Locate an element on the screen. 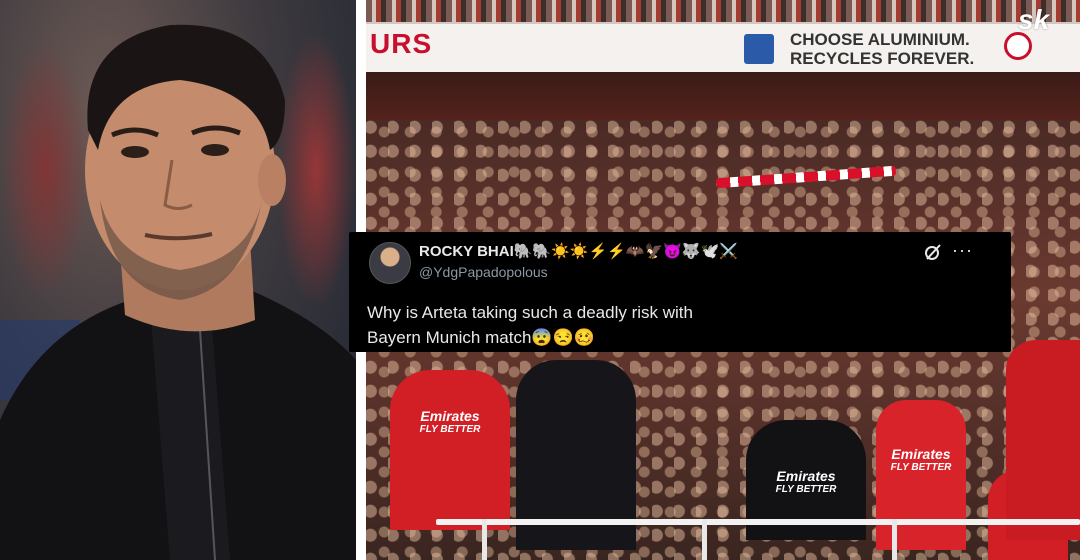  boy-red-kit-right is located at coordinates (1043, 440).